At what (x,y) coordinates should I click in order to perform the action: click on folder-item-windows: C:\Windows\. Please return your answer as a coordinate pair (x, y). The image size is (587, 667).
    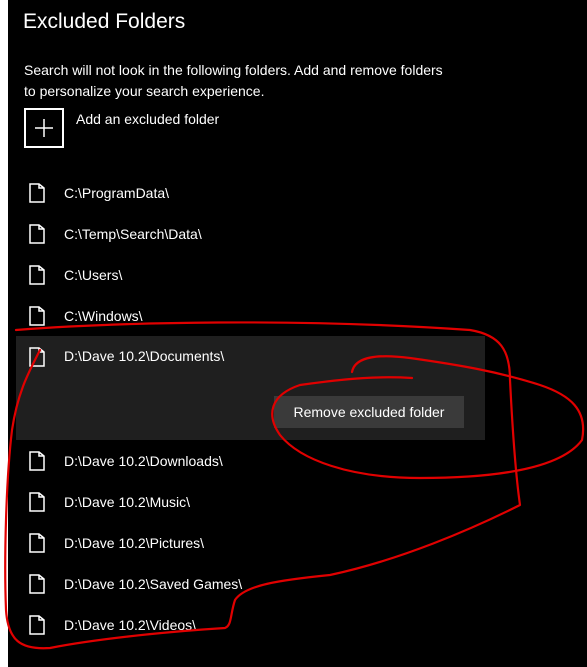
    Looking at the image, I should click on (246, 315).